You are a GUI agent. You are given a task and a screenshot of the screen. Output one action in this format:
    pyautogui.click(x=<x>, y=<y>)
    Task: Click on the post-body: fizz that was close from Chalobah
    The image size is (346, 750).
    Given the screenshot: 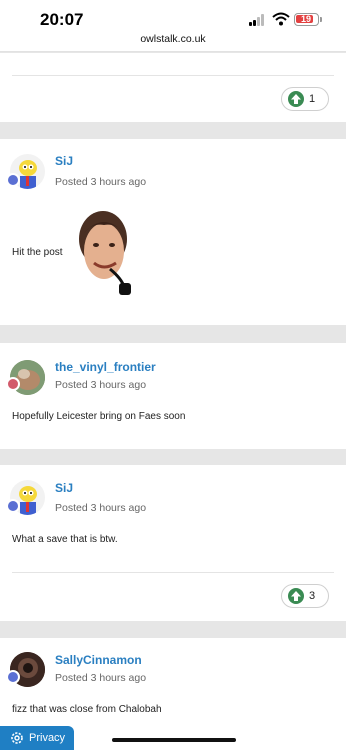 What is the action you would take?
    pyautogui.click(x=87, y=709)
    